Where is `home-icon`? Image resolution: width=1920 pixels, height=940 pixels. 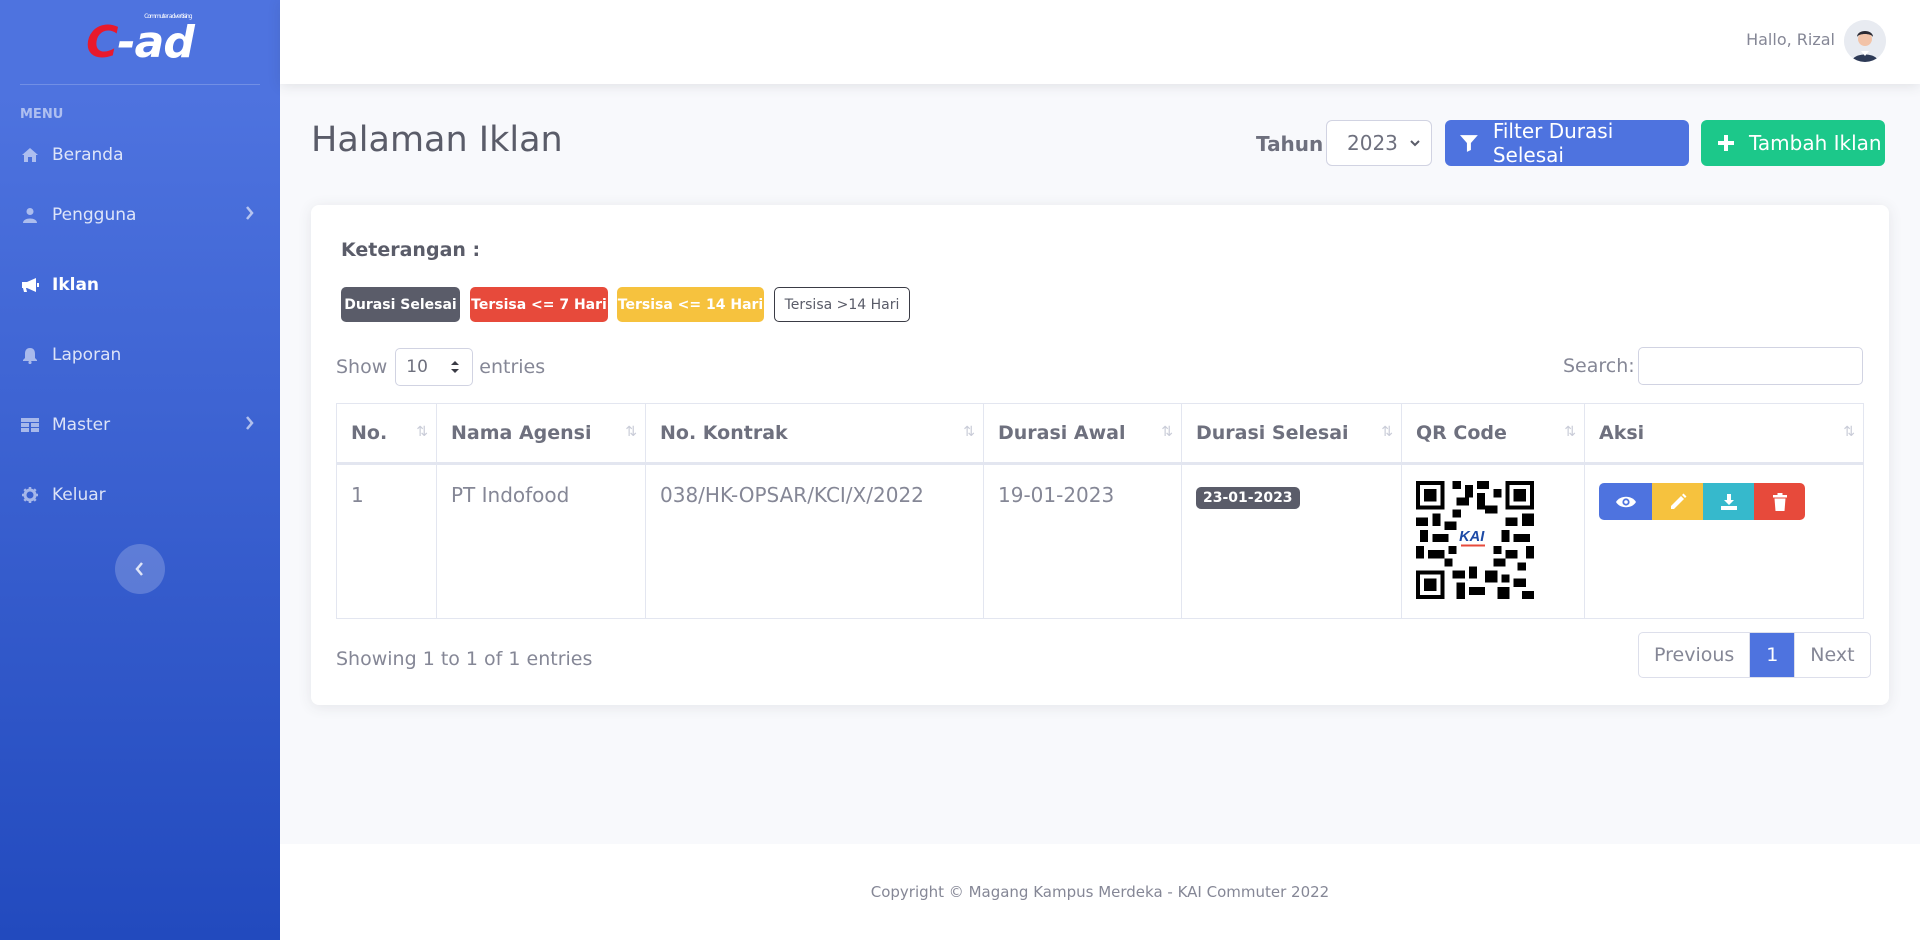 home-icon is located at coordinates (30, 155).